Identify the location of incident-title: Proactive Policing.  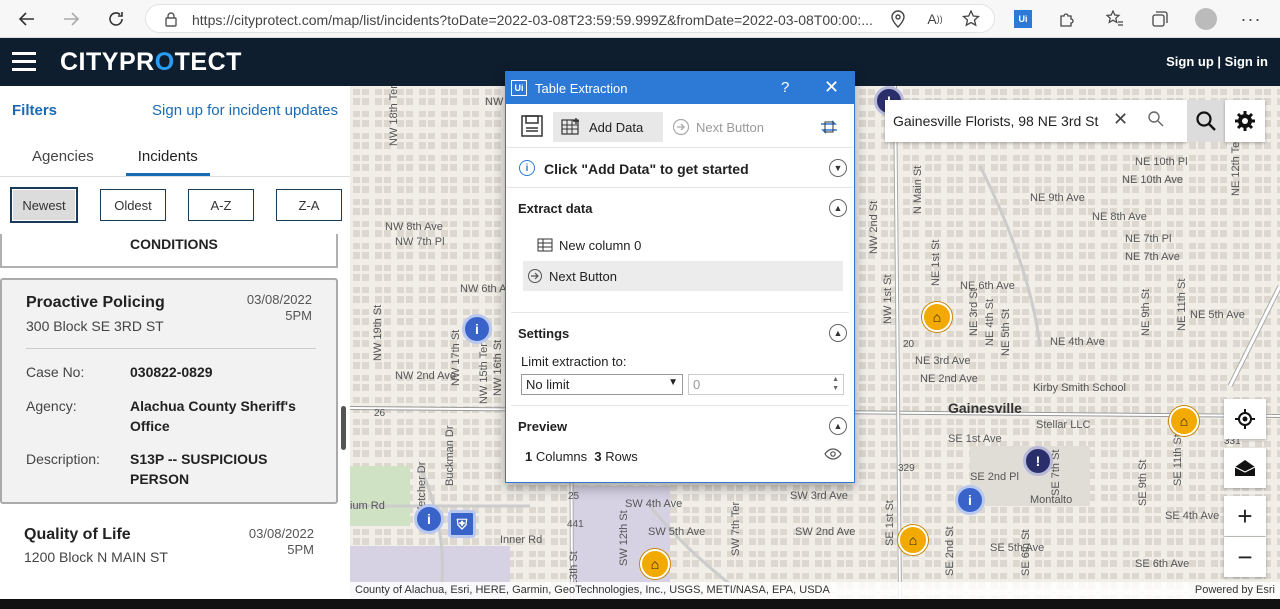
(95, 302).